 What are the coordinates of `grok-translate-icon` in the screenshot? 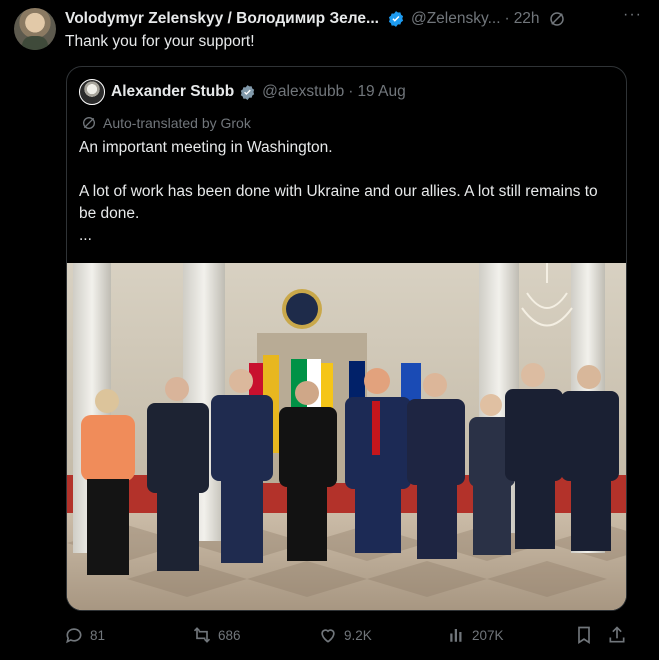 It's located at (89, 123).